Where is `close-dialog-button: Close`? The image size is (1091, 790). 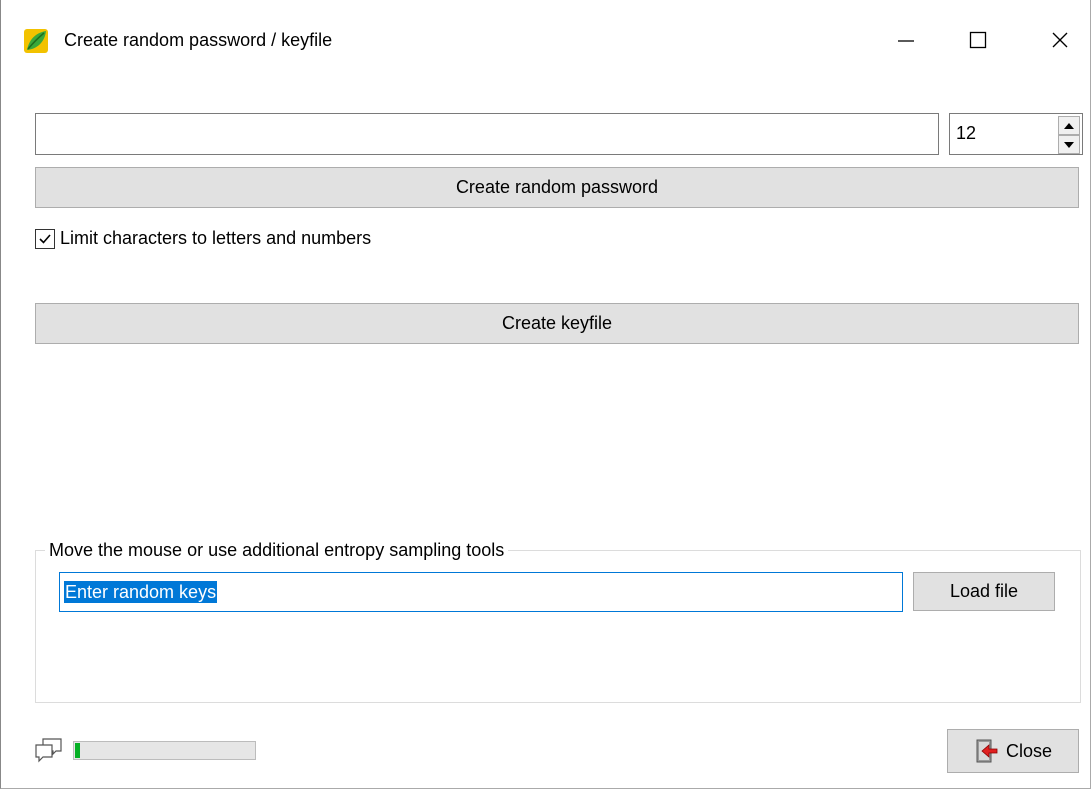 close-dialog-button: Close is located at coordinates (1013, 751).